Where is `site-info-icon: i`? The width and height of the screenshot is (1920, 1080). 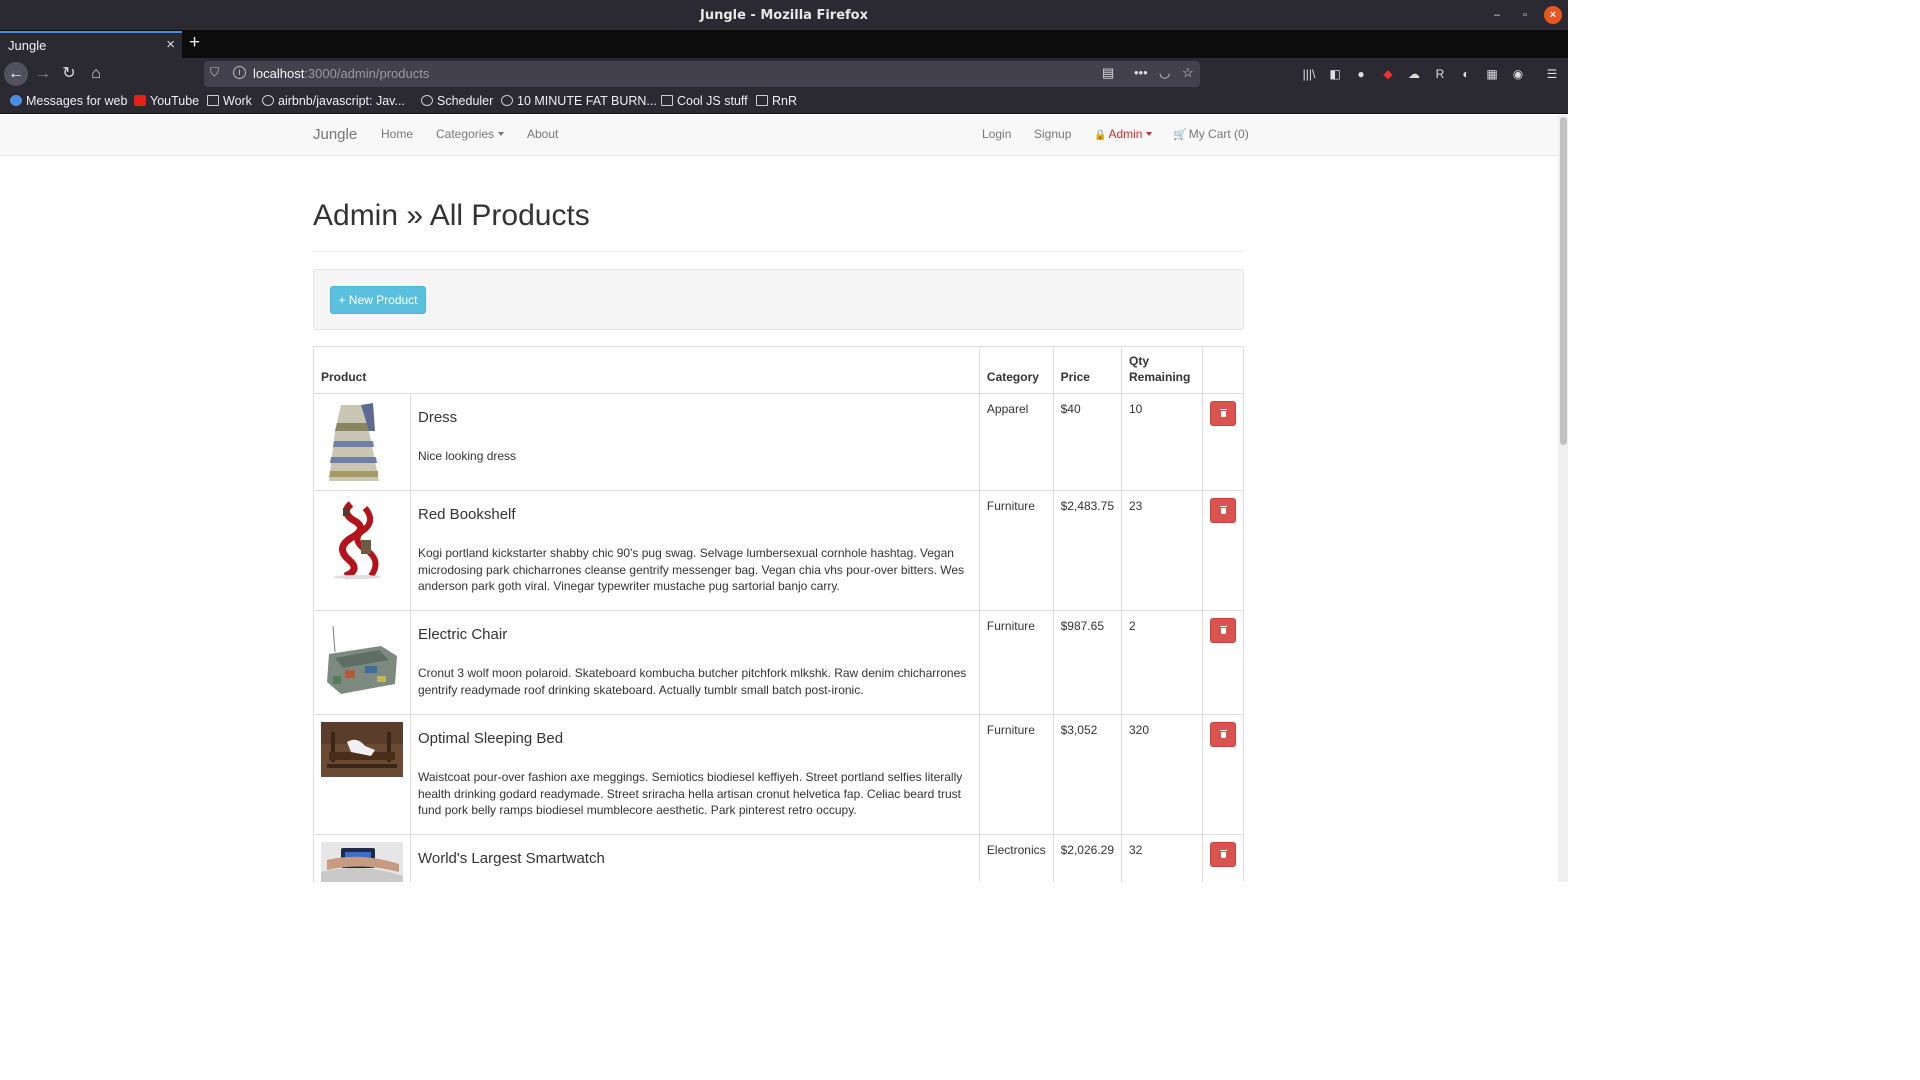 site-info-icon: i is located at coordinates (239, 72).